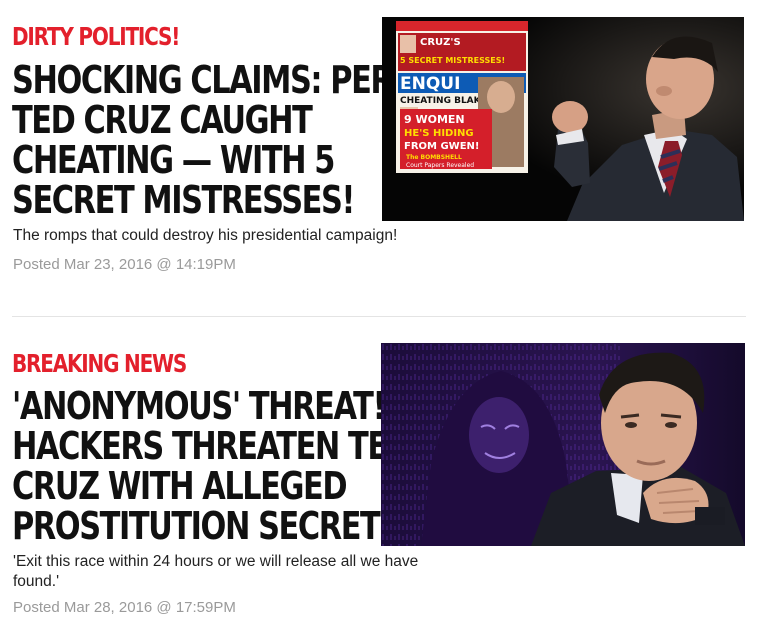 This screenshot has height=623, width=768. I want to click on cover-text: 5 SECRET MISTRESSES!, so click(452, 60).